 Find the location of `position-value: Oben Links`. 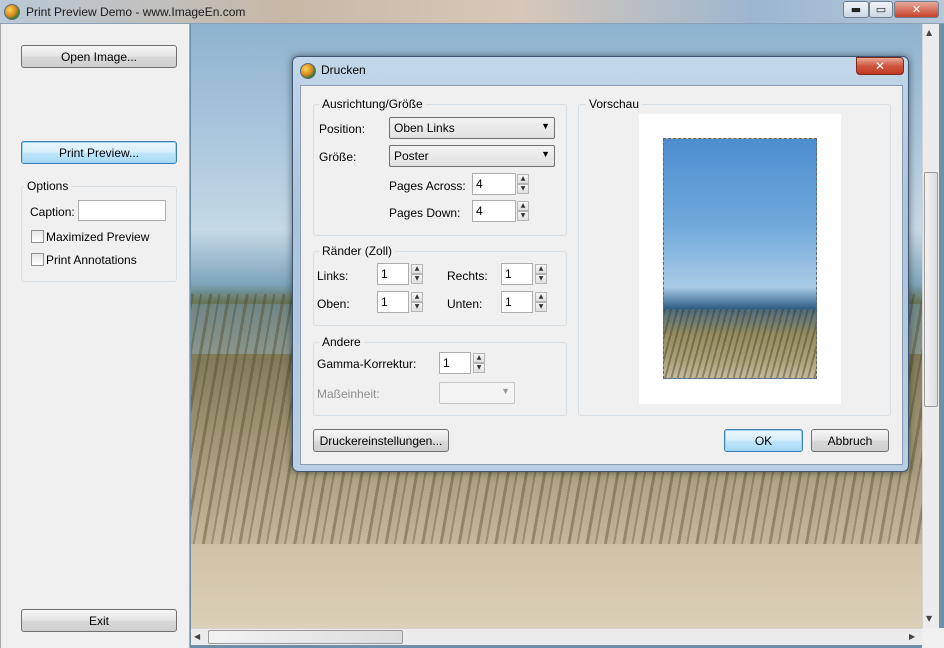

position-value: Oben Links is located at coordinates (424, 128).